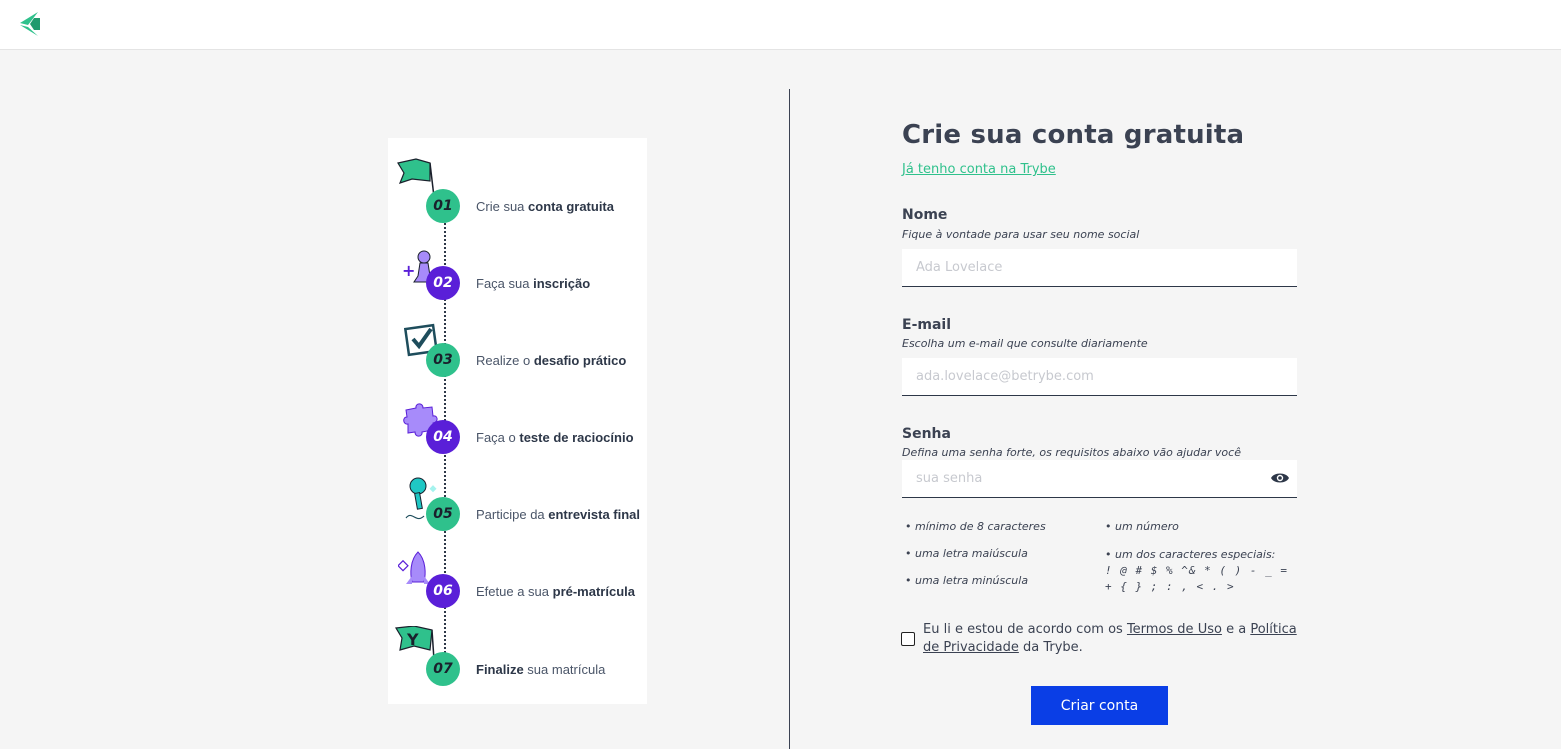 Image resolution: width=1561 pixels, height=749 pixels. I want to click on step-number: 03, so click(443, 360).